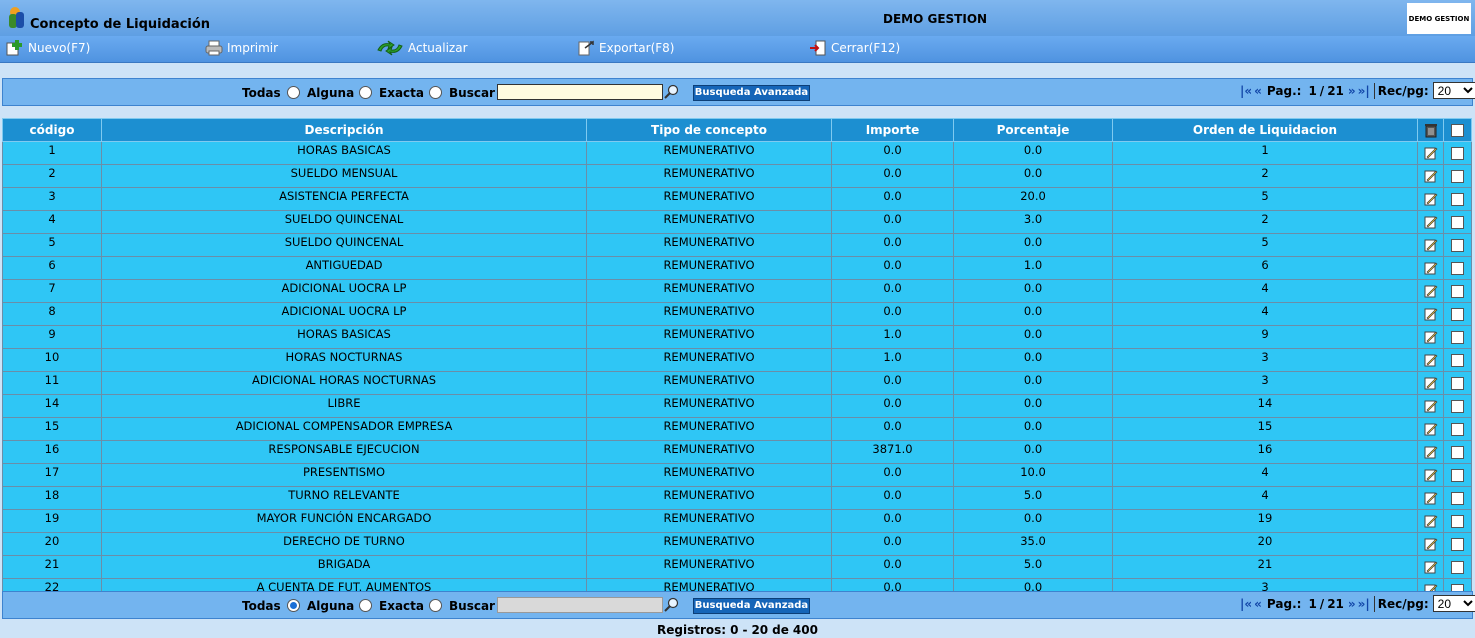  I want to click on next-page-button-bottom: », so click(1352, 604).